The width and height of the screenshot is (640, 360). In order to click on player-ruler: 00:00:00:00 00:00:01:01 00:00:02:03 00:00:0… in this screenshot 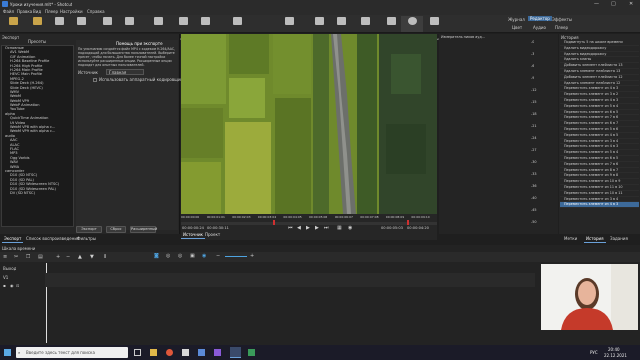, I will do `click(309, 218)`.